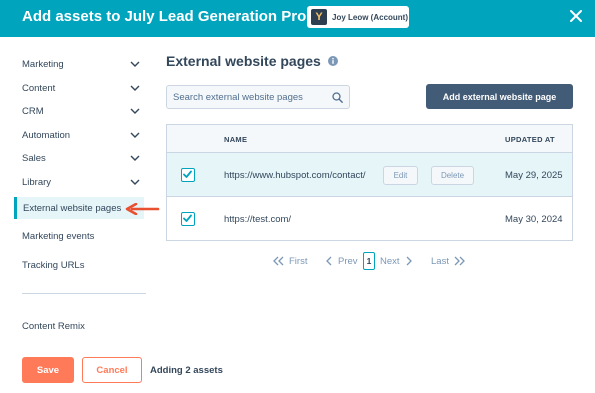  I want to click on account-name: Joy Leow (Account), so click(370, 17).